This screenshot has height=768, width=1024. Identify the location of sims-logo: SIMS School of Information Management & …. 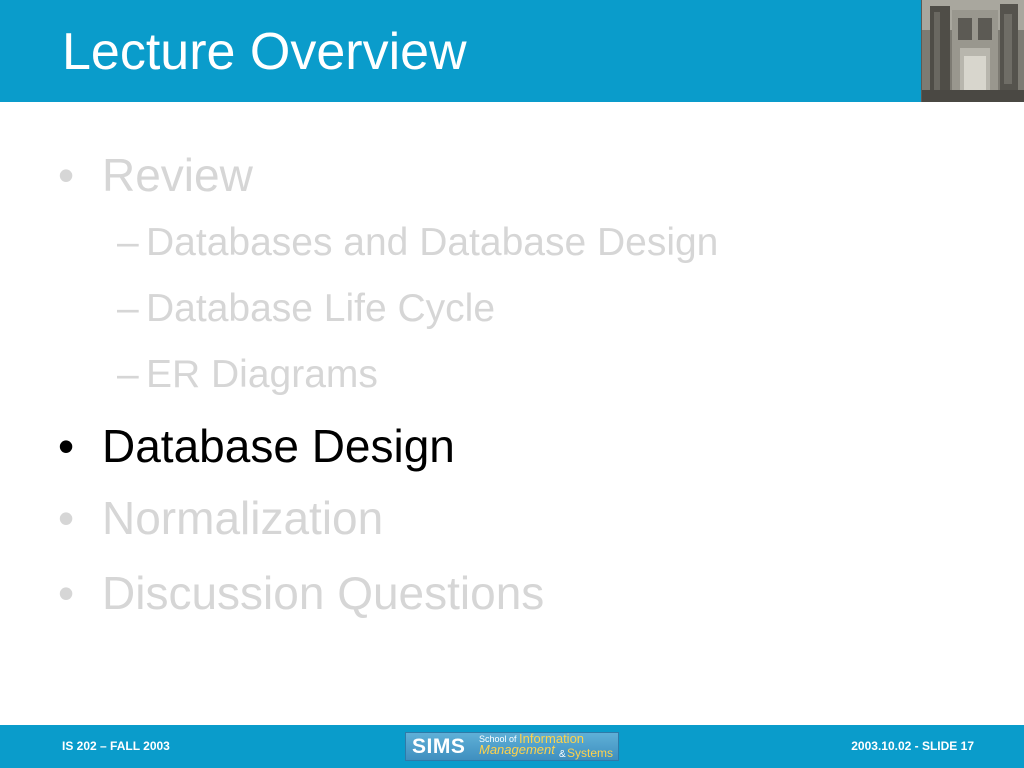
(512, 746).